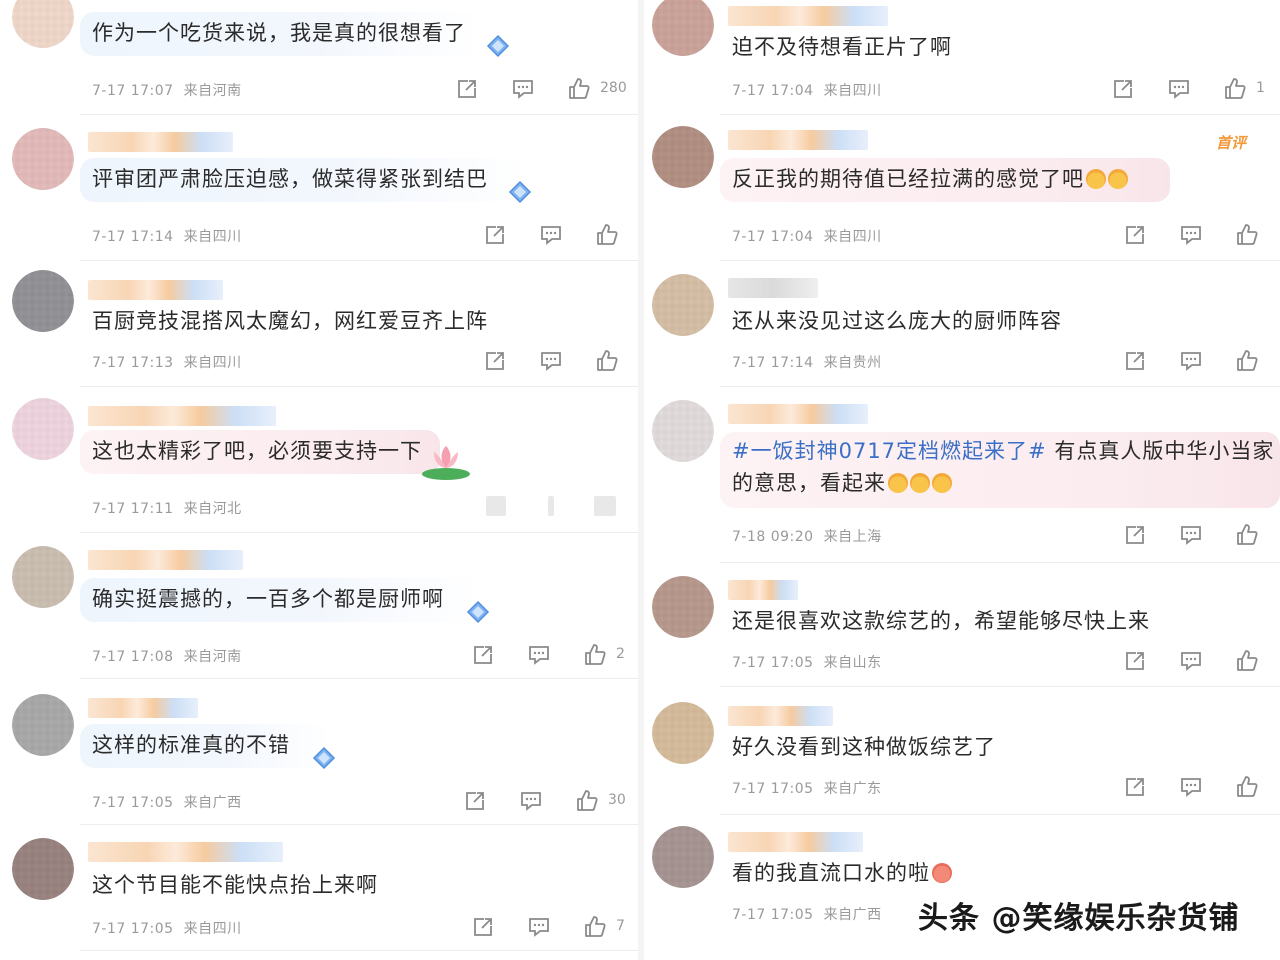  I want to click on comment-time: 7-17 17:13, so click(133, 363).